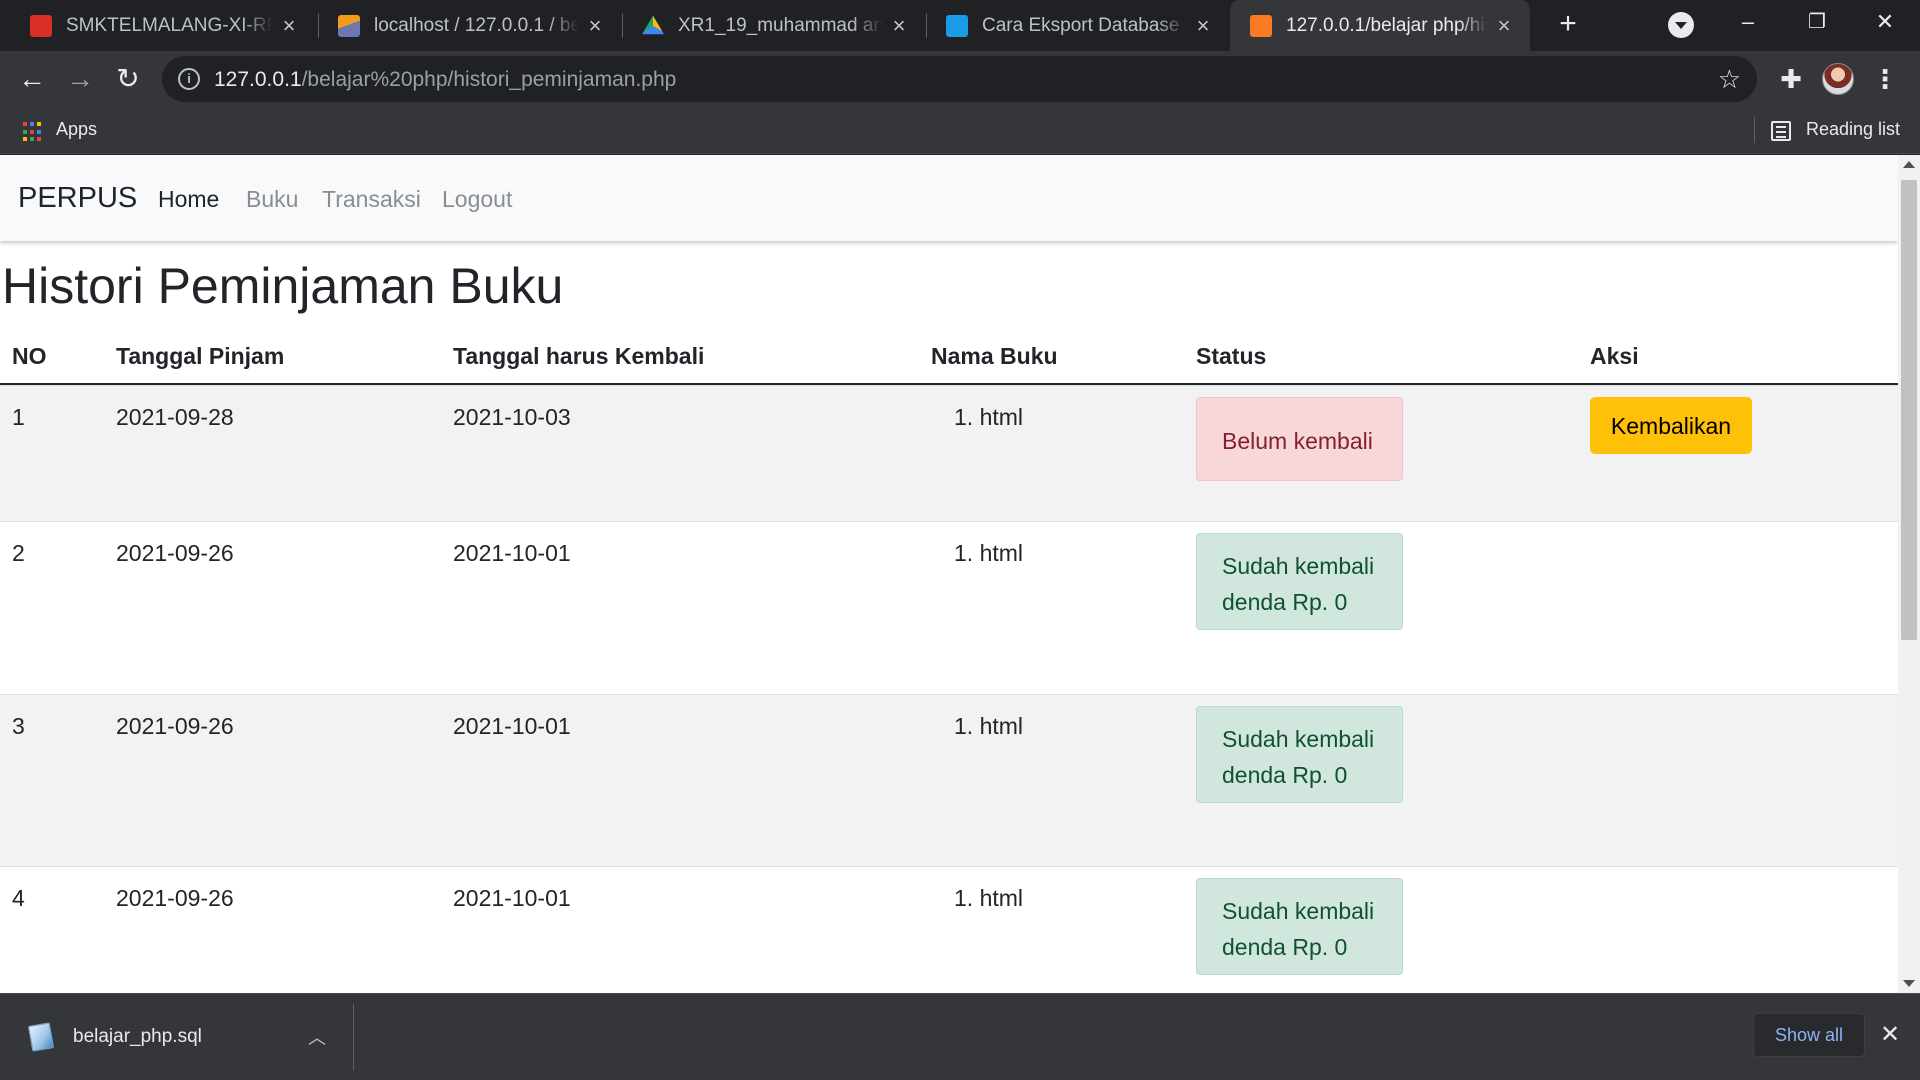  Describe the element at coordinates (18, 417) in the screenshot. I see `cell-no: 1` at that location.